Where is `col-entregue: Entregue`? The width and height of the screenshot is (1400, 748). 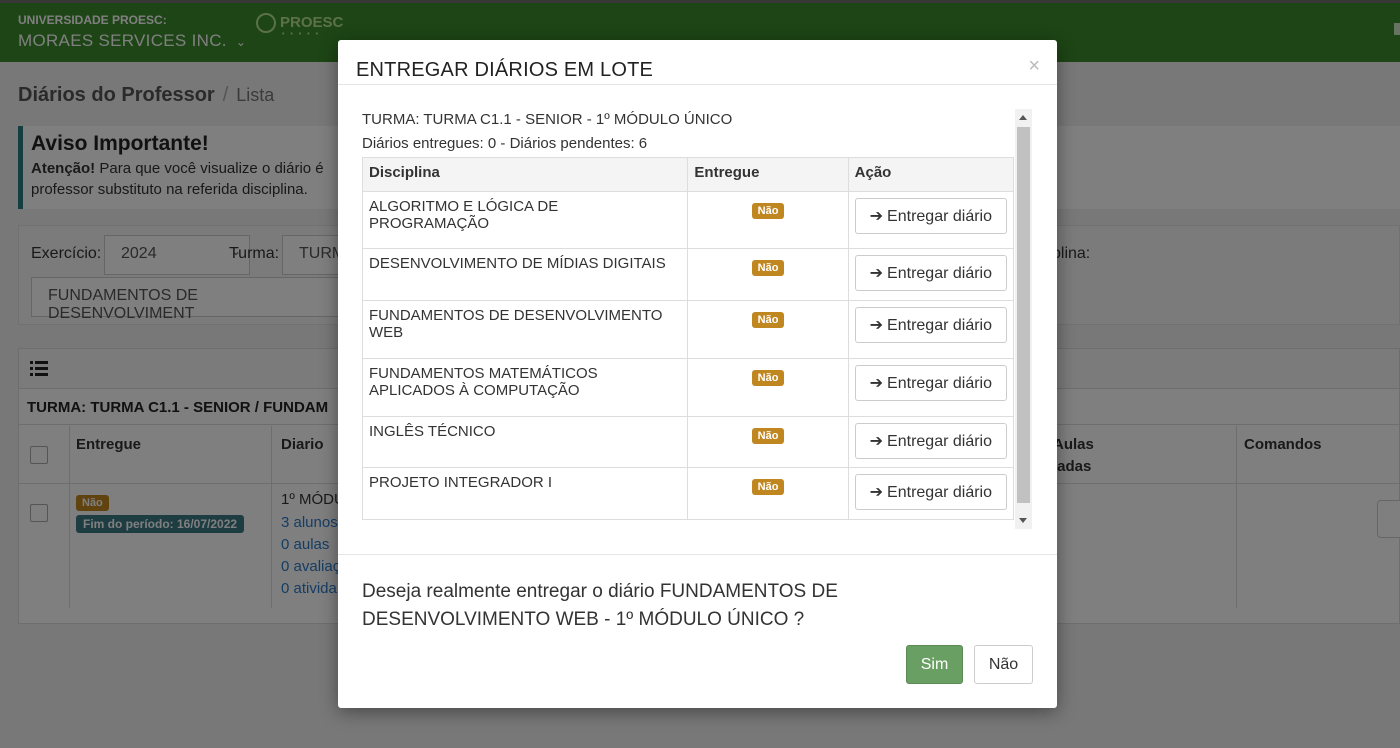
col-entregue: Entregue is located at coordinates (768, 174).